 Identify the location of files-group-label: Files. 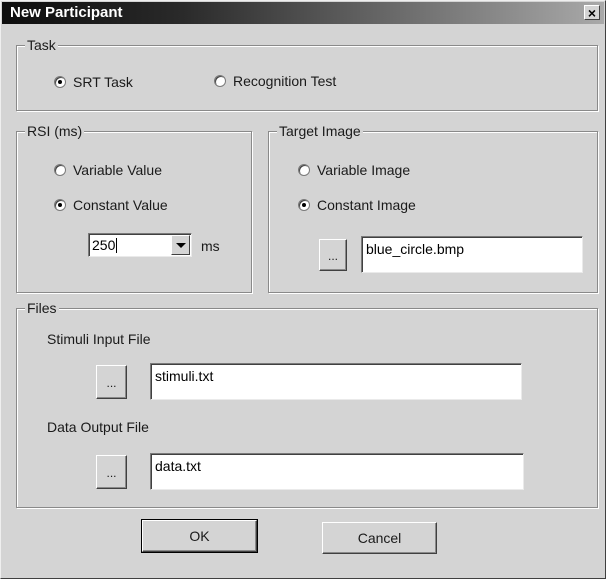
(42, 308).